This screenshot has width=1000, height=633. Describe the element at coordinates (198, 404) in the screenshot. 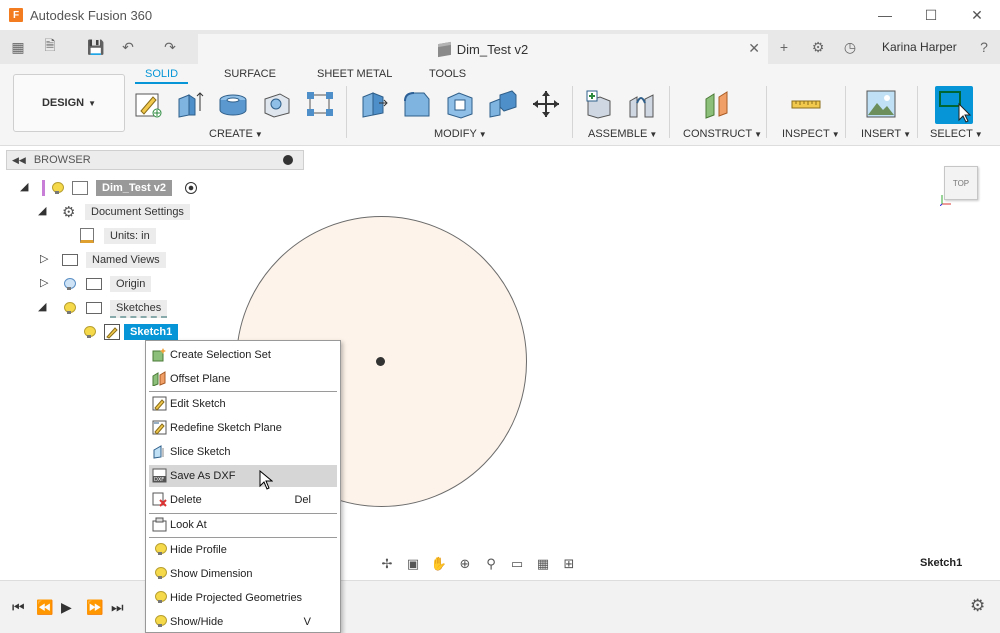

I see `menu-item-label: Edit Sketch` at that location.